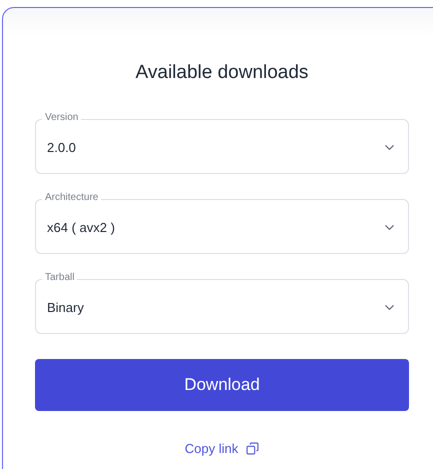 This screenshot has width=433, height=469. Describe the element at coordinates (222, 448) in the screenshot. I see `copy-link: Copy link` at that location.